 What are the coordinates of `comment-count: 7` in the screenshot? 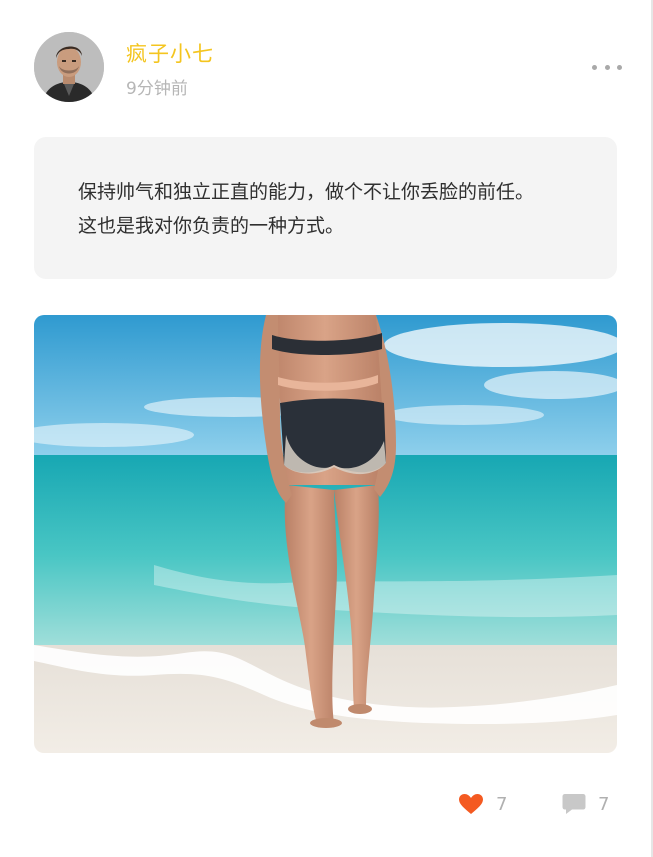 It's located at (604, 804).